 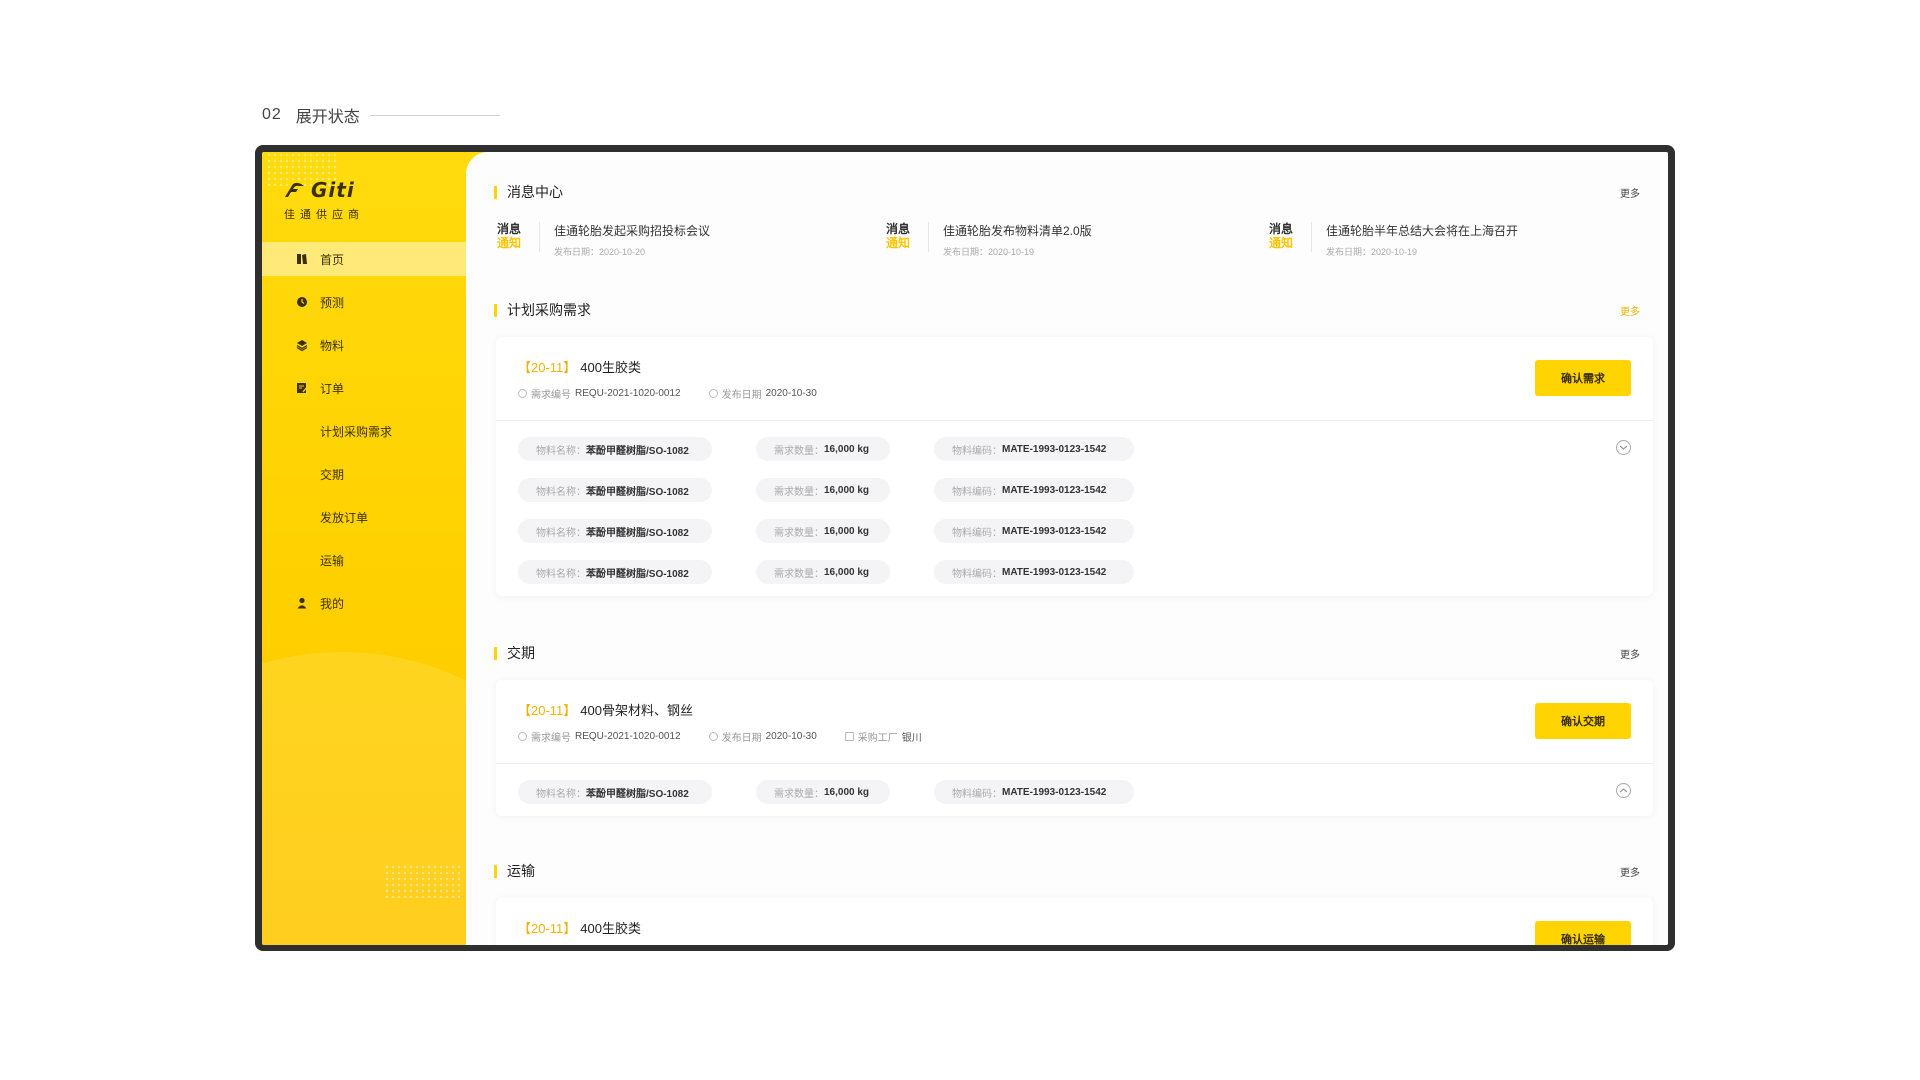 I want to click on card-meta: 需求编号 REQU-2021-1020-0012 发布日期 2020-10-30, so click(x=1074, y=393).